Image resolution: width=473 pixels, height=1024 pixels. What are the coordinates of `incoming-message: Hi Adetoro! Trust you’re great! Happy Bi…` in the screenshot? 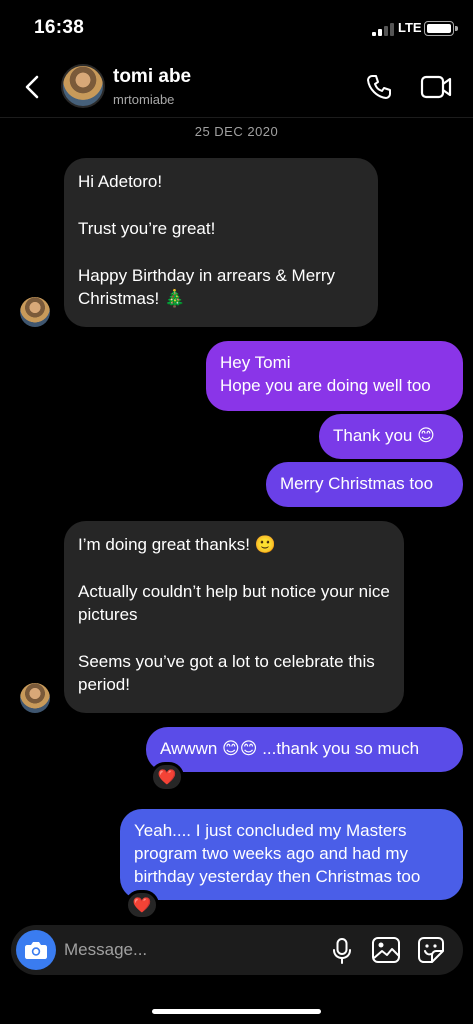 It's located at (221, 242).